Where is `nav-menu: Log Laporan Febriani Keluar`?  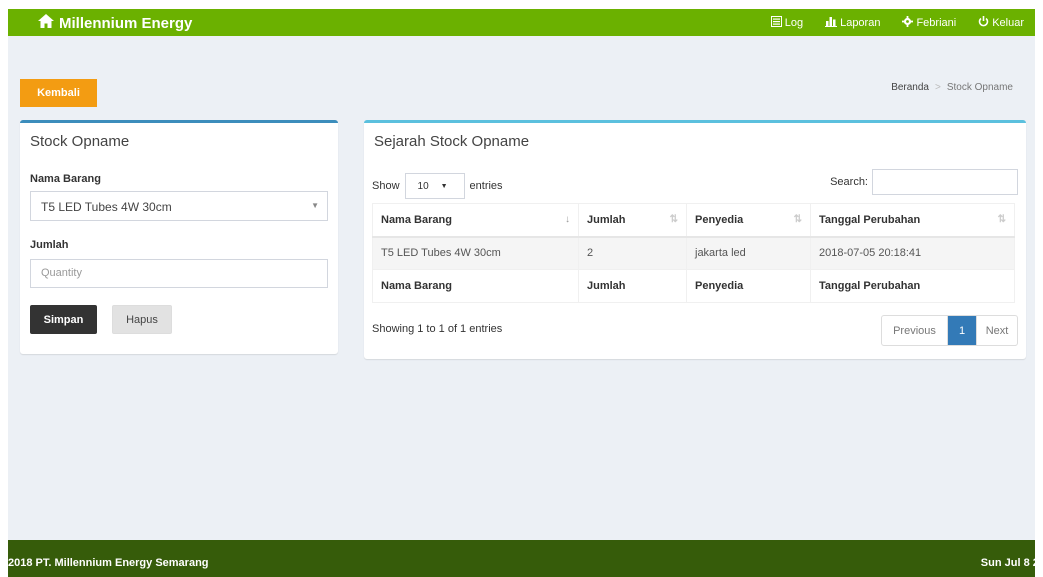 nav-menu: Log Laporan Febriani Keluar is located at coordinates (897, 22).